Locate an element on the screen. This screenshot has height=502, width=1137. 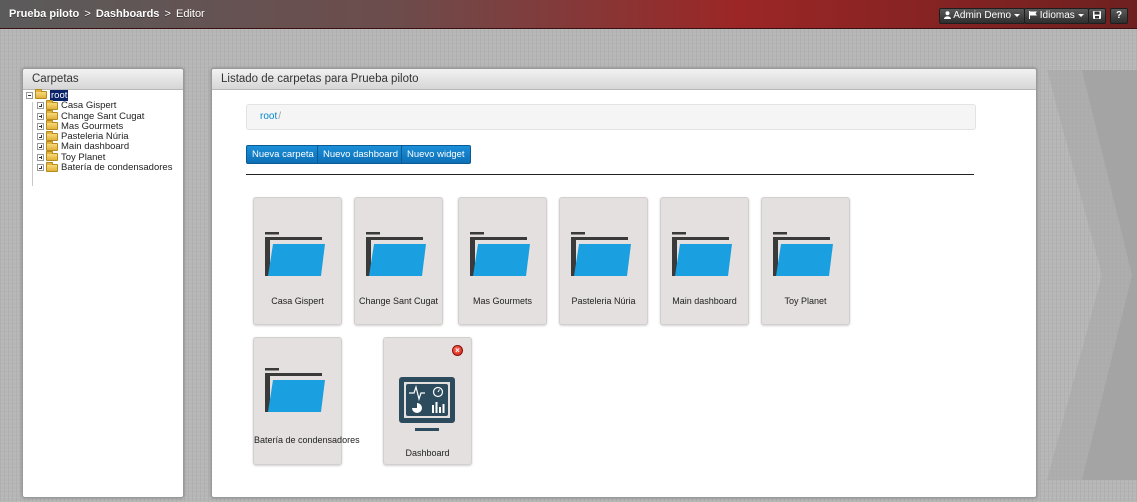
folder-tile-label: Pasteleria Núria is located at coordinates (603, 301).